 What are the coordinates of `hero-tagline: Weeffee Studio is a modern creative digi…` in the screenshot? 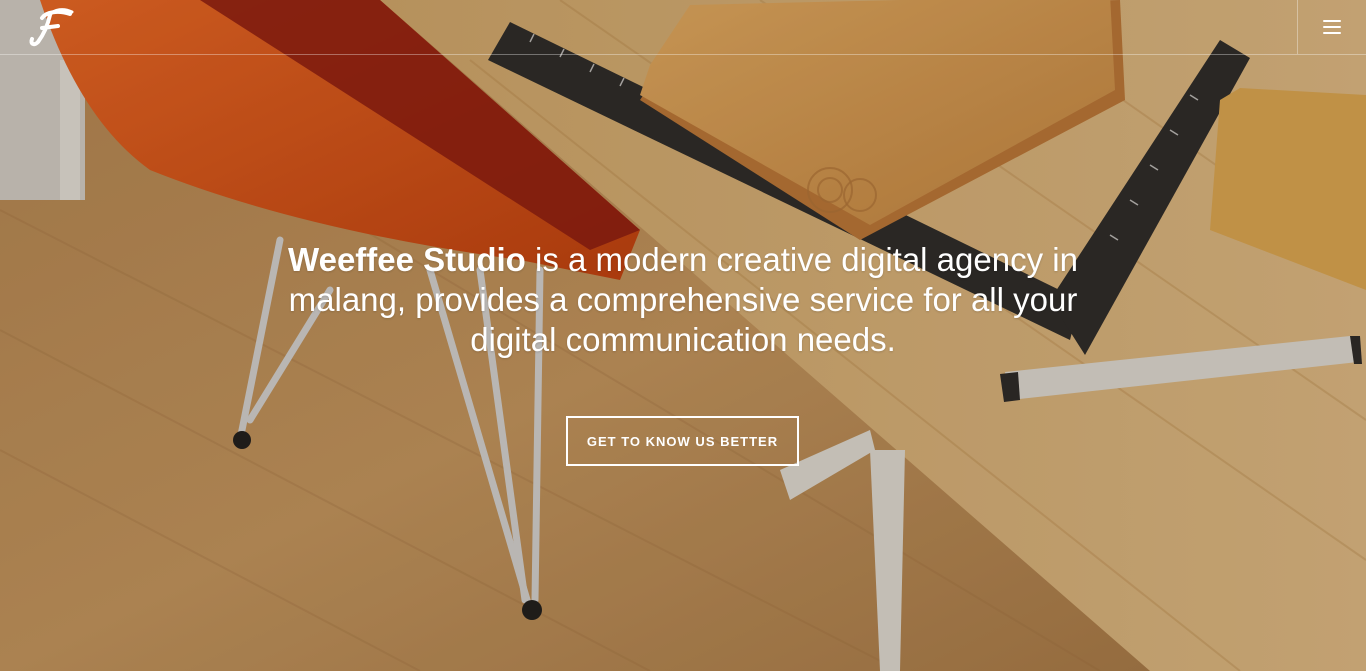 It's located at (683, 300).